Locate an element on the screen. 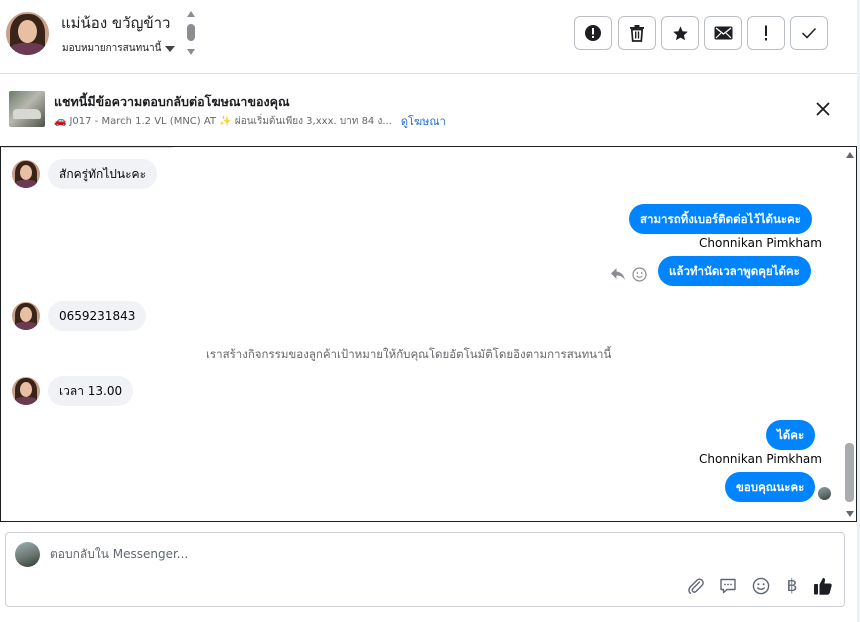 This screenshot has width=860, height=622. ad-thumbnail is located at coordinates (27, 109).